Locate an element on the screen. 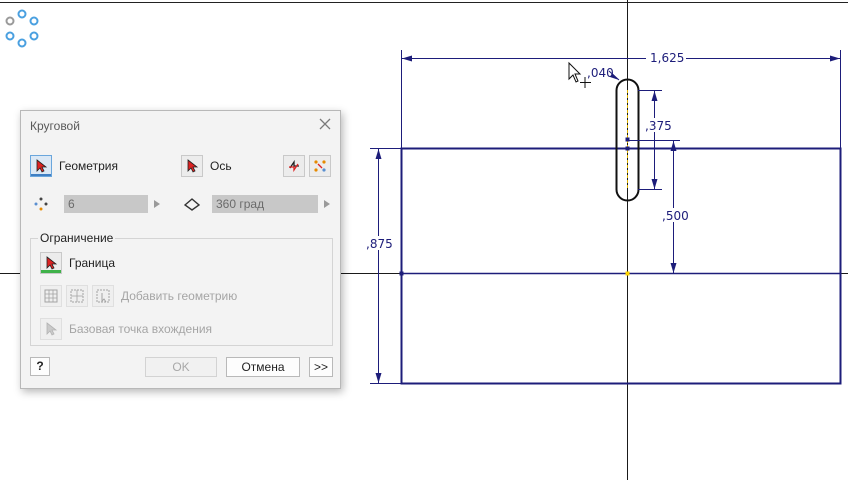 The width and height of the screenshot is (848, 480). base-point-label: Базовая точка вхождения is located at coordinates (141, 329).